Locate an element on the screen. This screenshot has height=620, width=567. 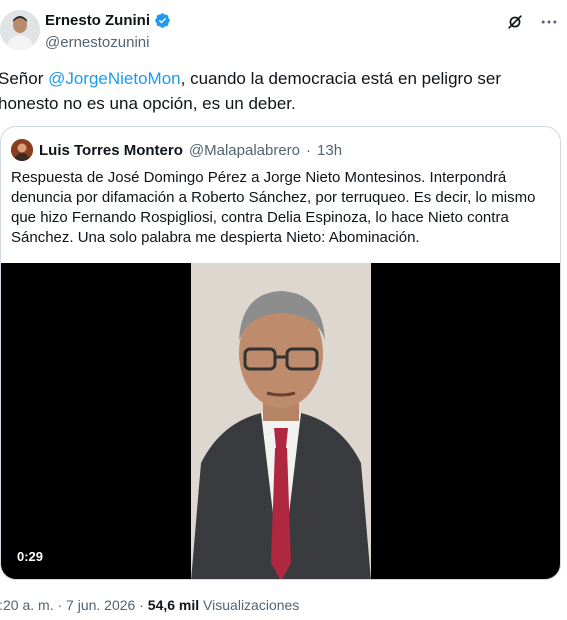
video-duration: 0:29 is located at coordinates (30, 556).